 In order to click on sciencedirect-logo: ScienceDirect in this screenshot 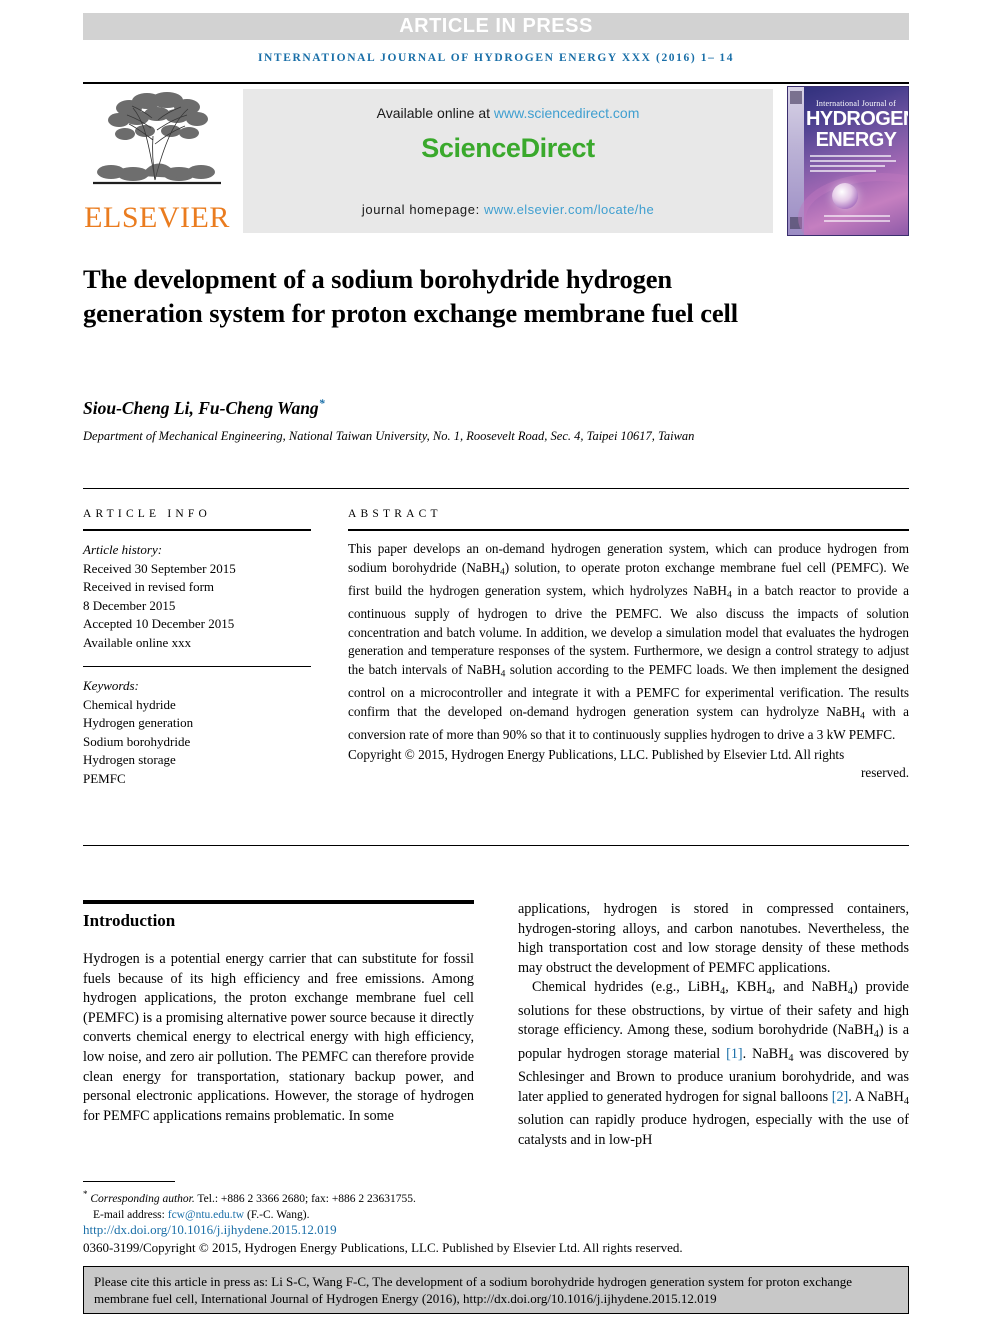, I will do `click(508, 148)`.